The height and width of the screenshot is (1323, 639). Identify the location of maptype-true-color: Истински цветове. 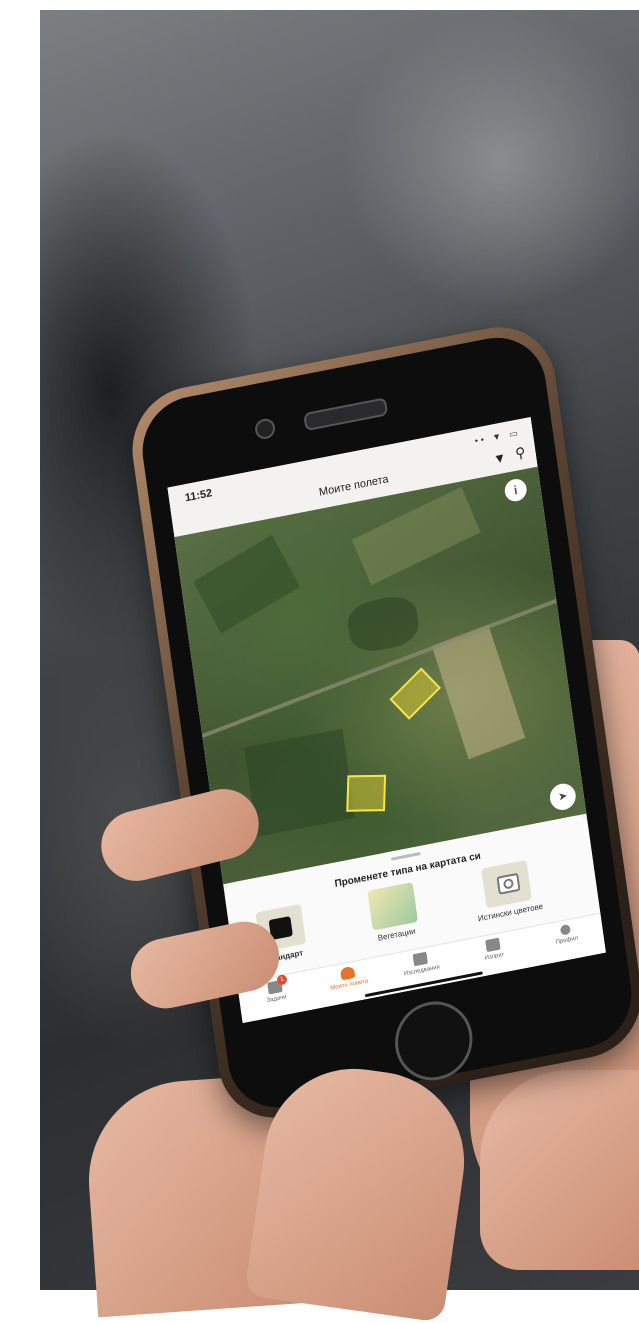
(508, 891).